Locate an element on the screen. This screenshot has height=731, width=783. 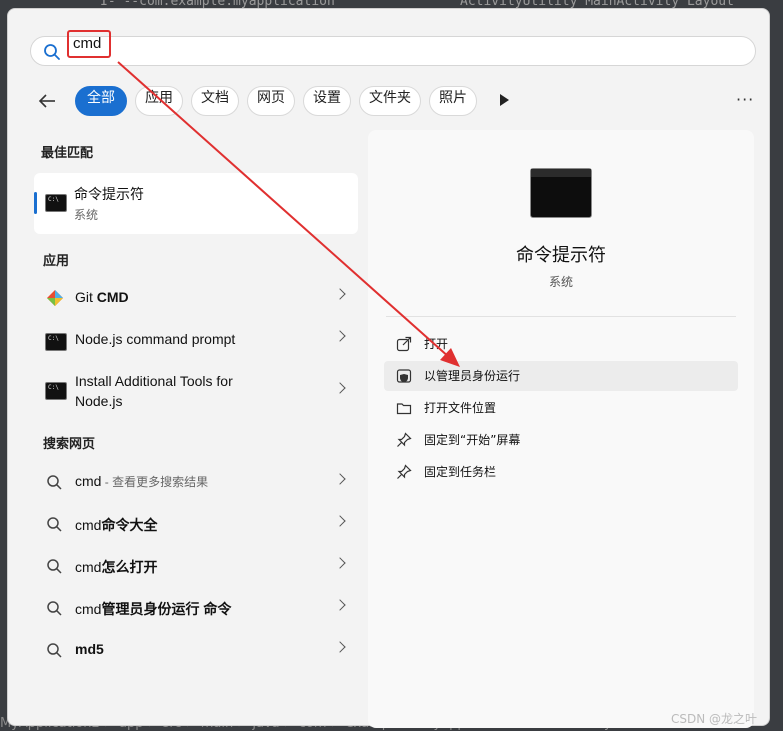
web-result-item: md5 is located at coordinates (196, 650).